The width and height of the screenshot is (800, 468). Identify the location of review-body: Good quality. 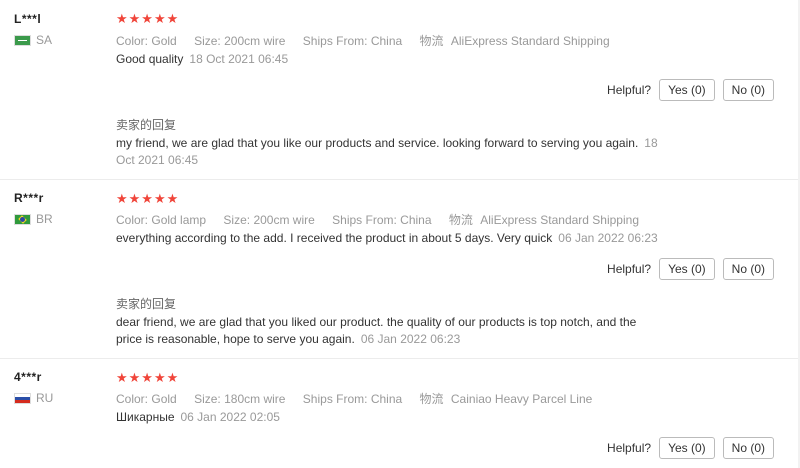
(150, 59).